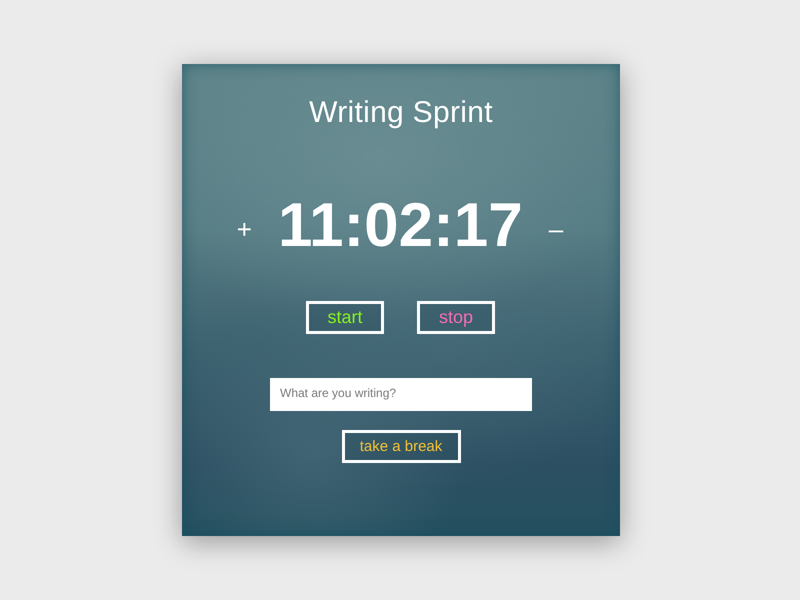 This screenshot has height=600, width=800. What do you see at coordinates (401, 446) in the screenshot?
I see `take-break-button: take a break` at bounding box center [401, 446].